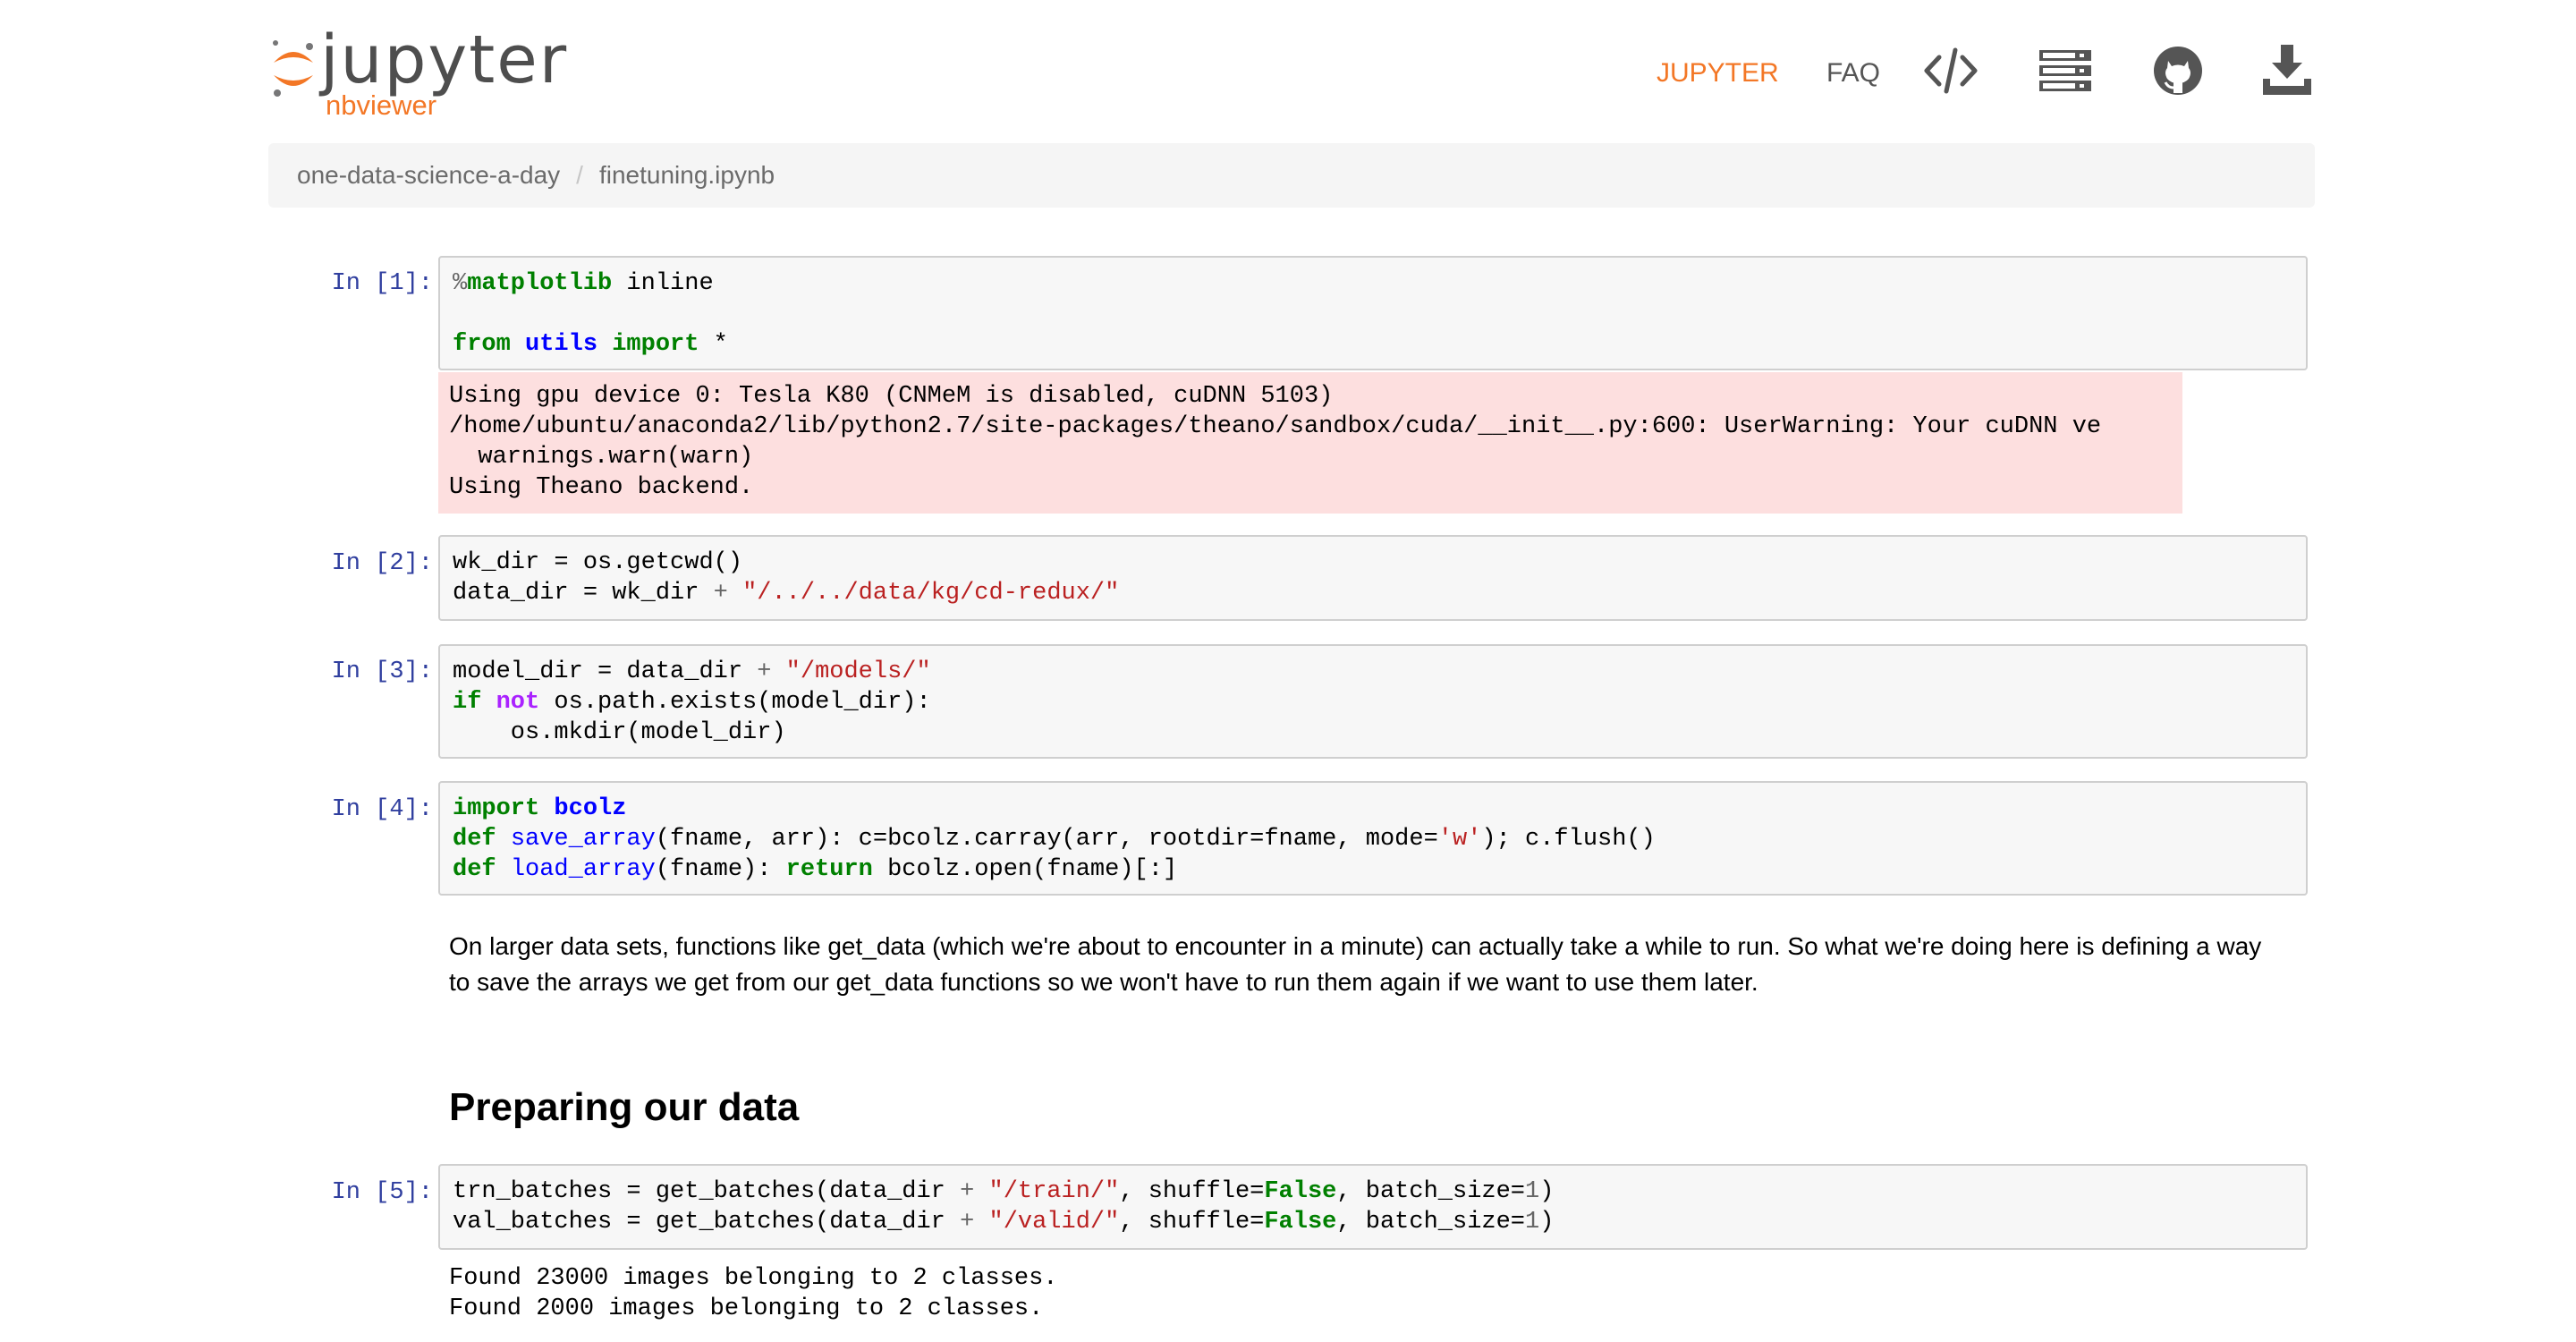  What do you see at coordinates (382, 1193) in the screenshot?
I see `cell-prompt-5: In [5]:` at bounding box center [382, 1193].